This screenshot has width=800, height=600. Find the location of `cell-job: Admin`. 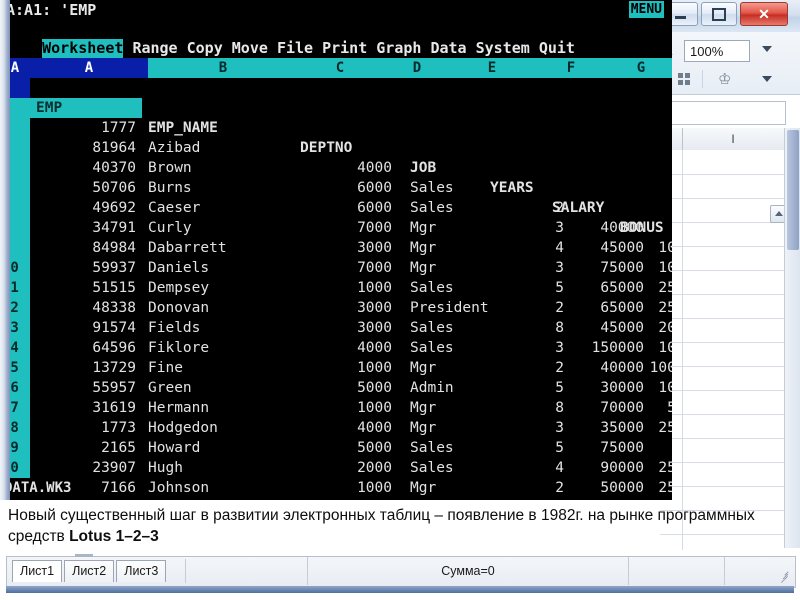

cell-job: Admin is located at coordinates (480, 499).